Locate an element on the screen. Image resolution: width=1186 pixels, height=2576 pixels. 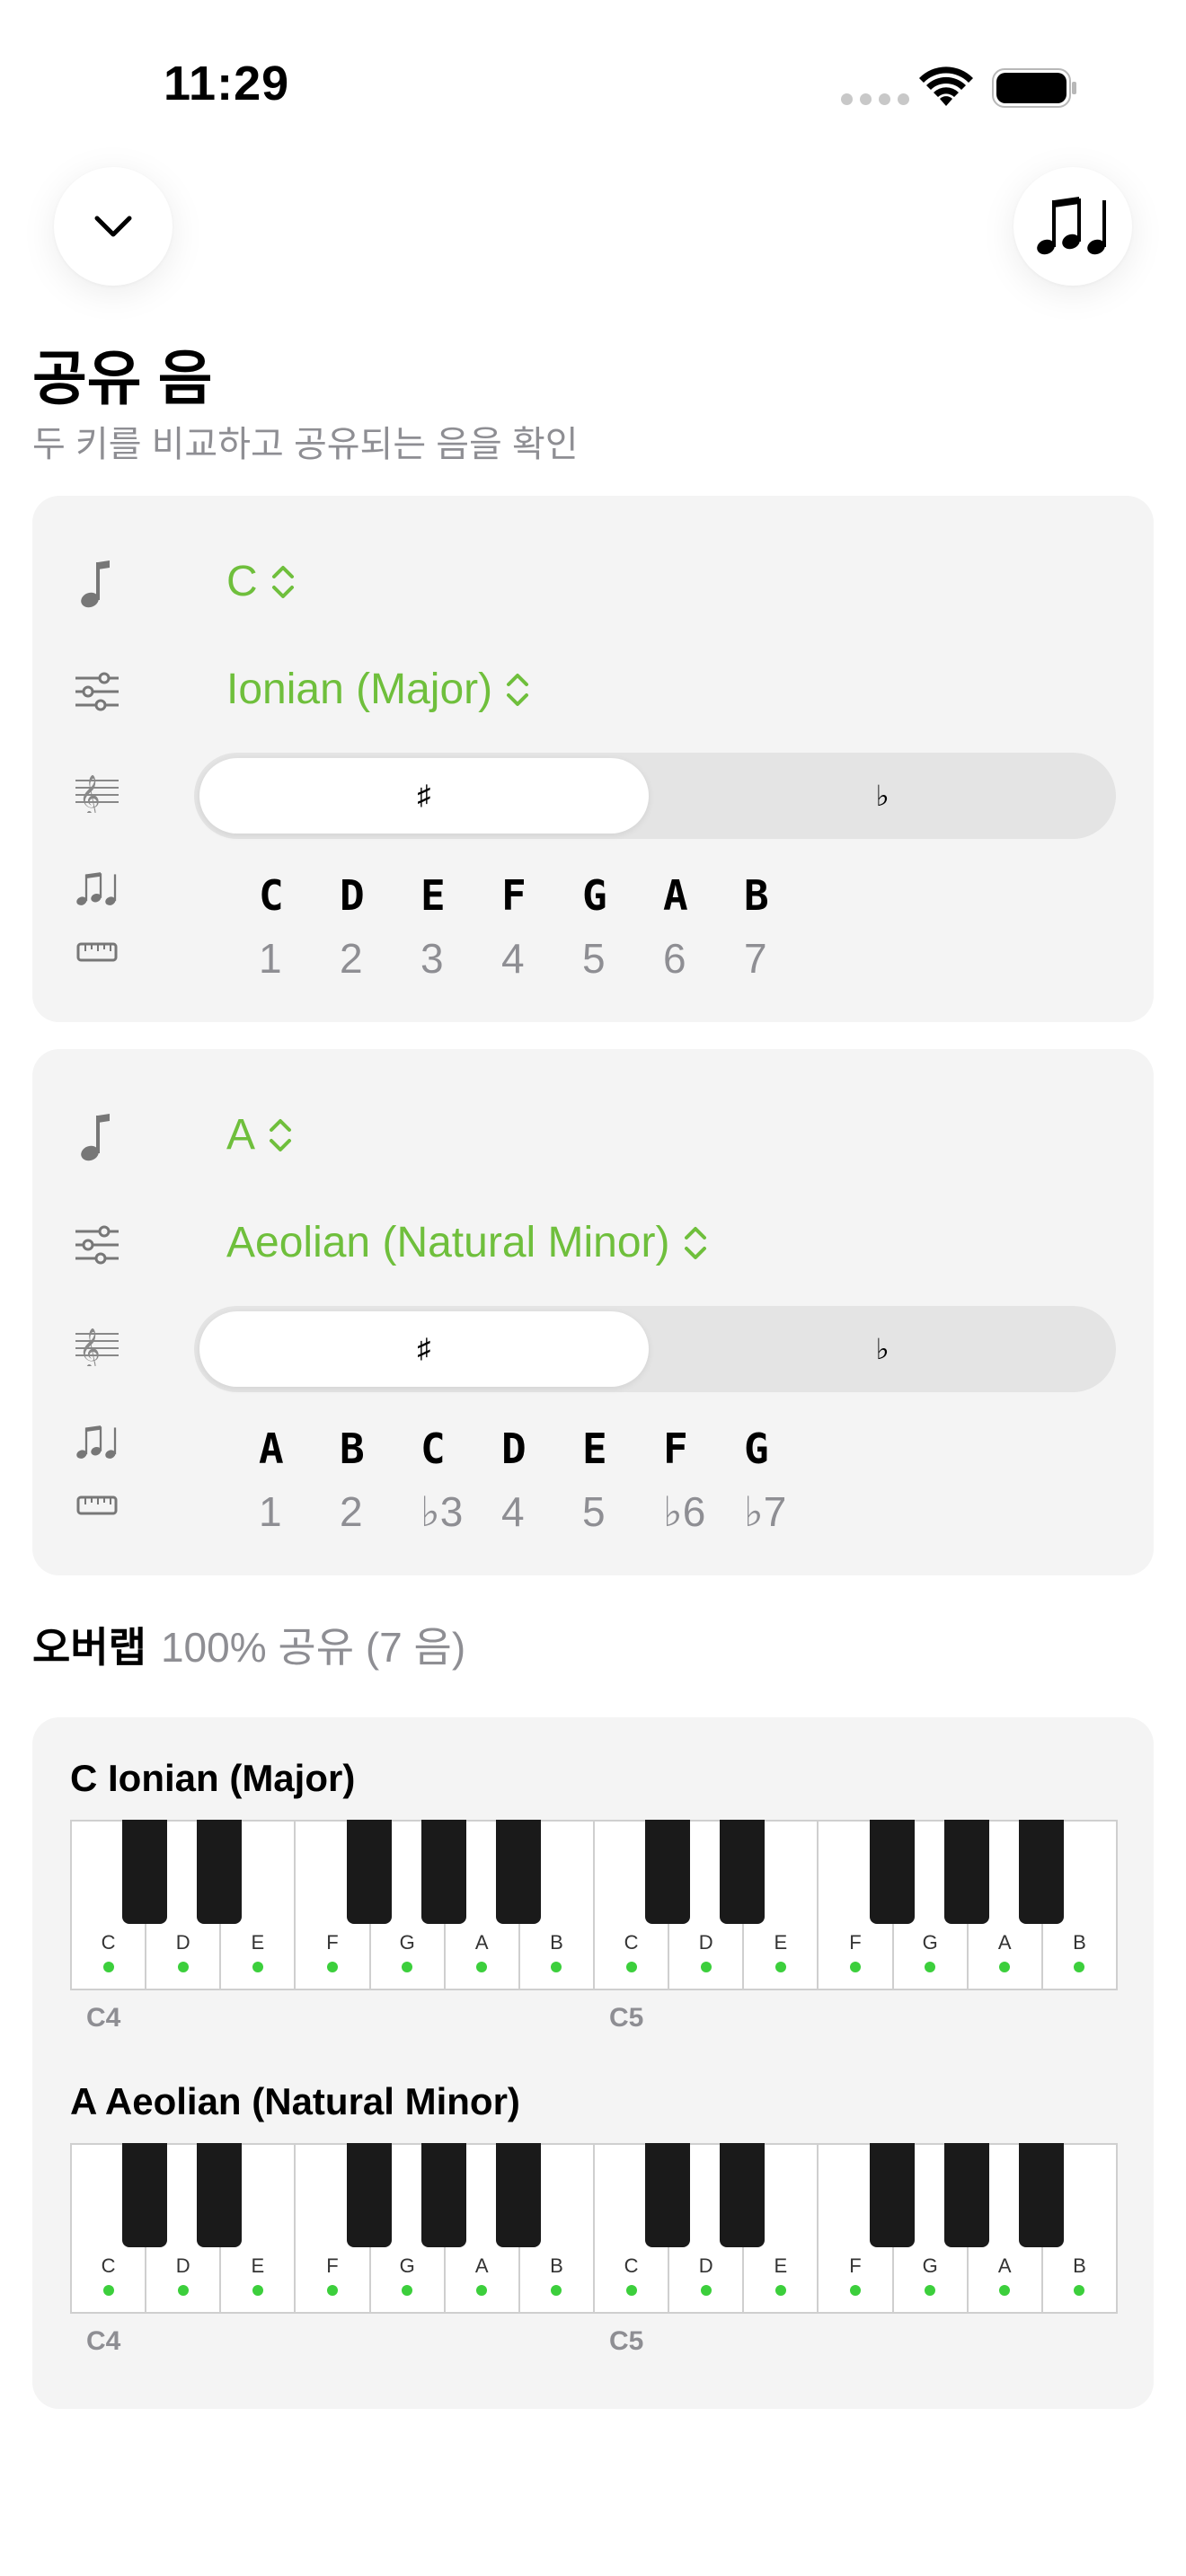
overlap-label: 오버랩 is located at coordinates (89, 1647).